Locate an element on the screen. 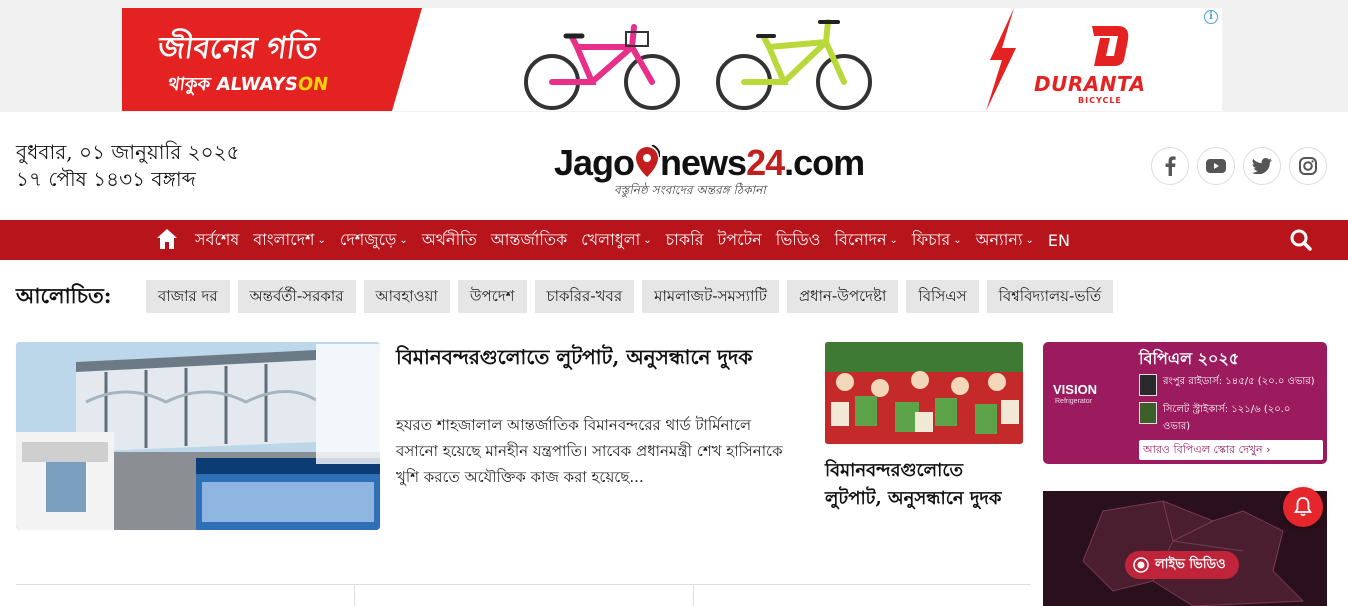  sponsor-logo: VISION is located at coordinates (1075, 389).